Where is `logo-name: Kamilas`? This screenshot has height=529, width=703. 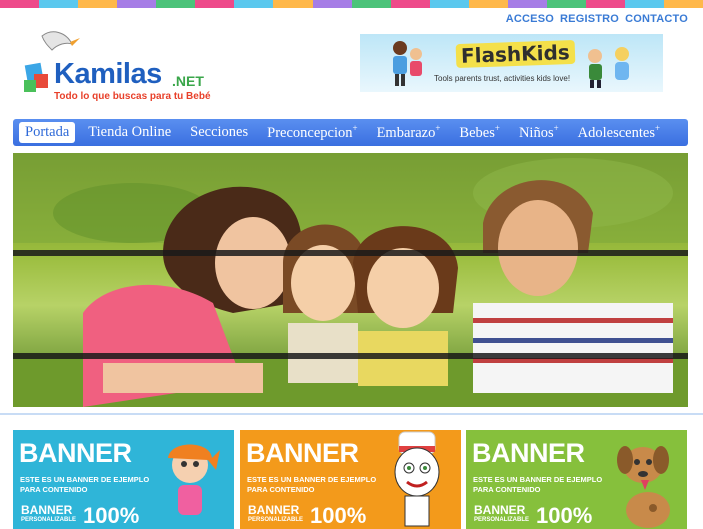
logo-name: Kamilas is located at coordinates (108, 74).